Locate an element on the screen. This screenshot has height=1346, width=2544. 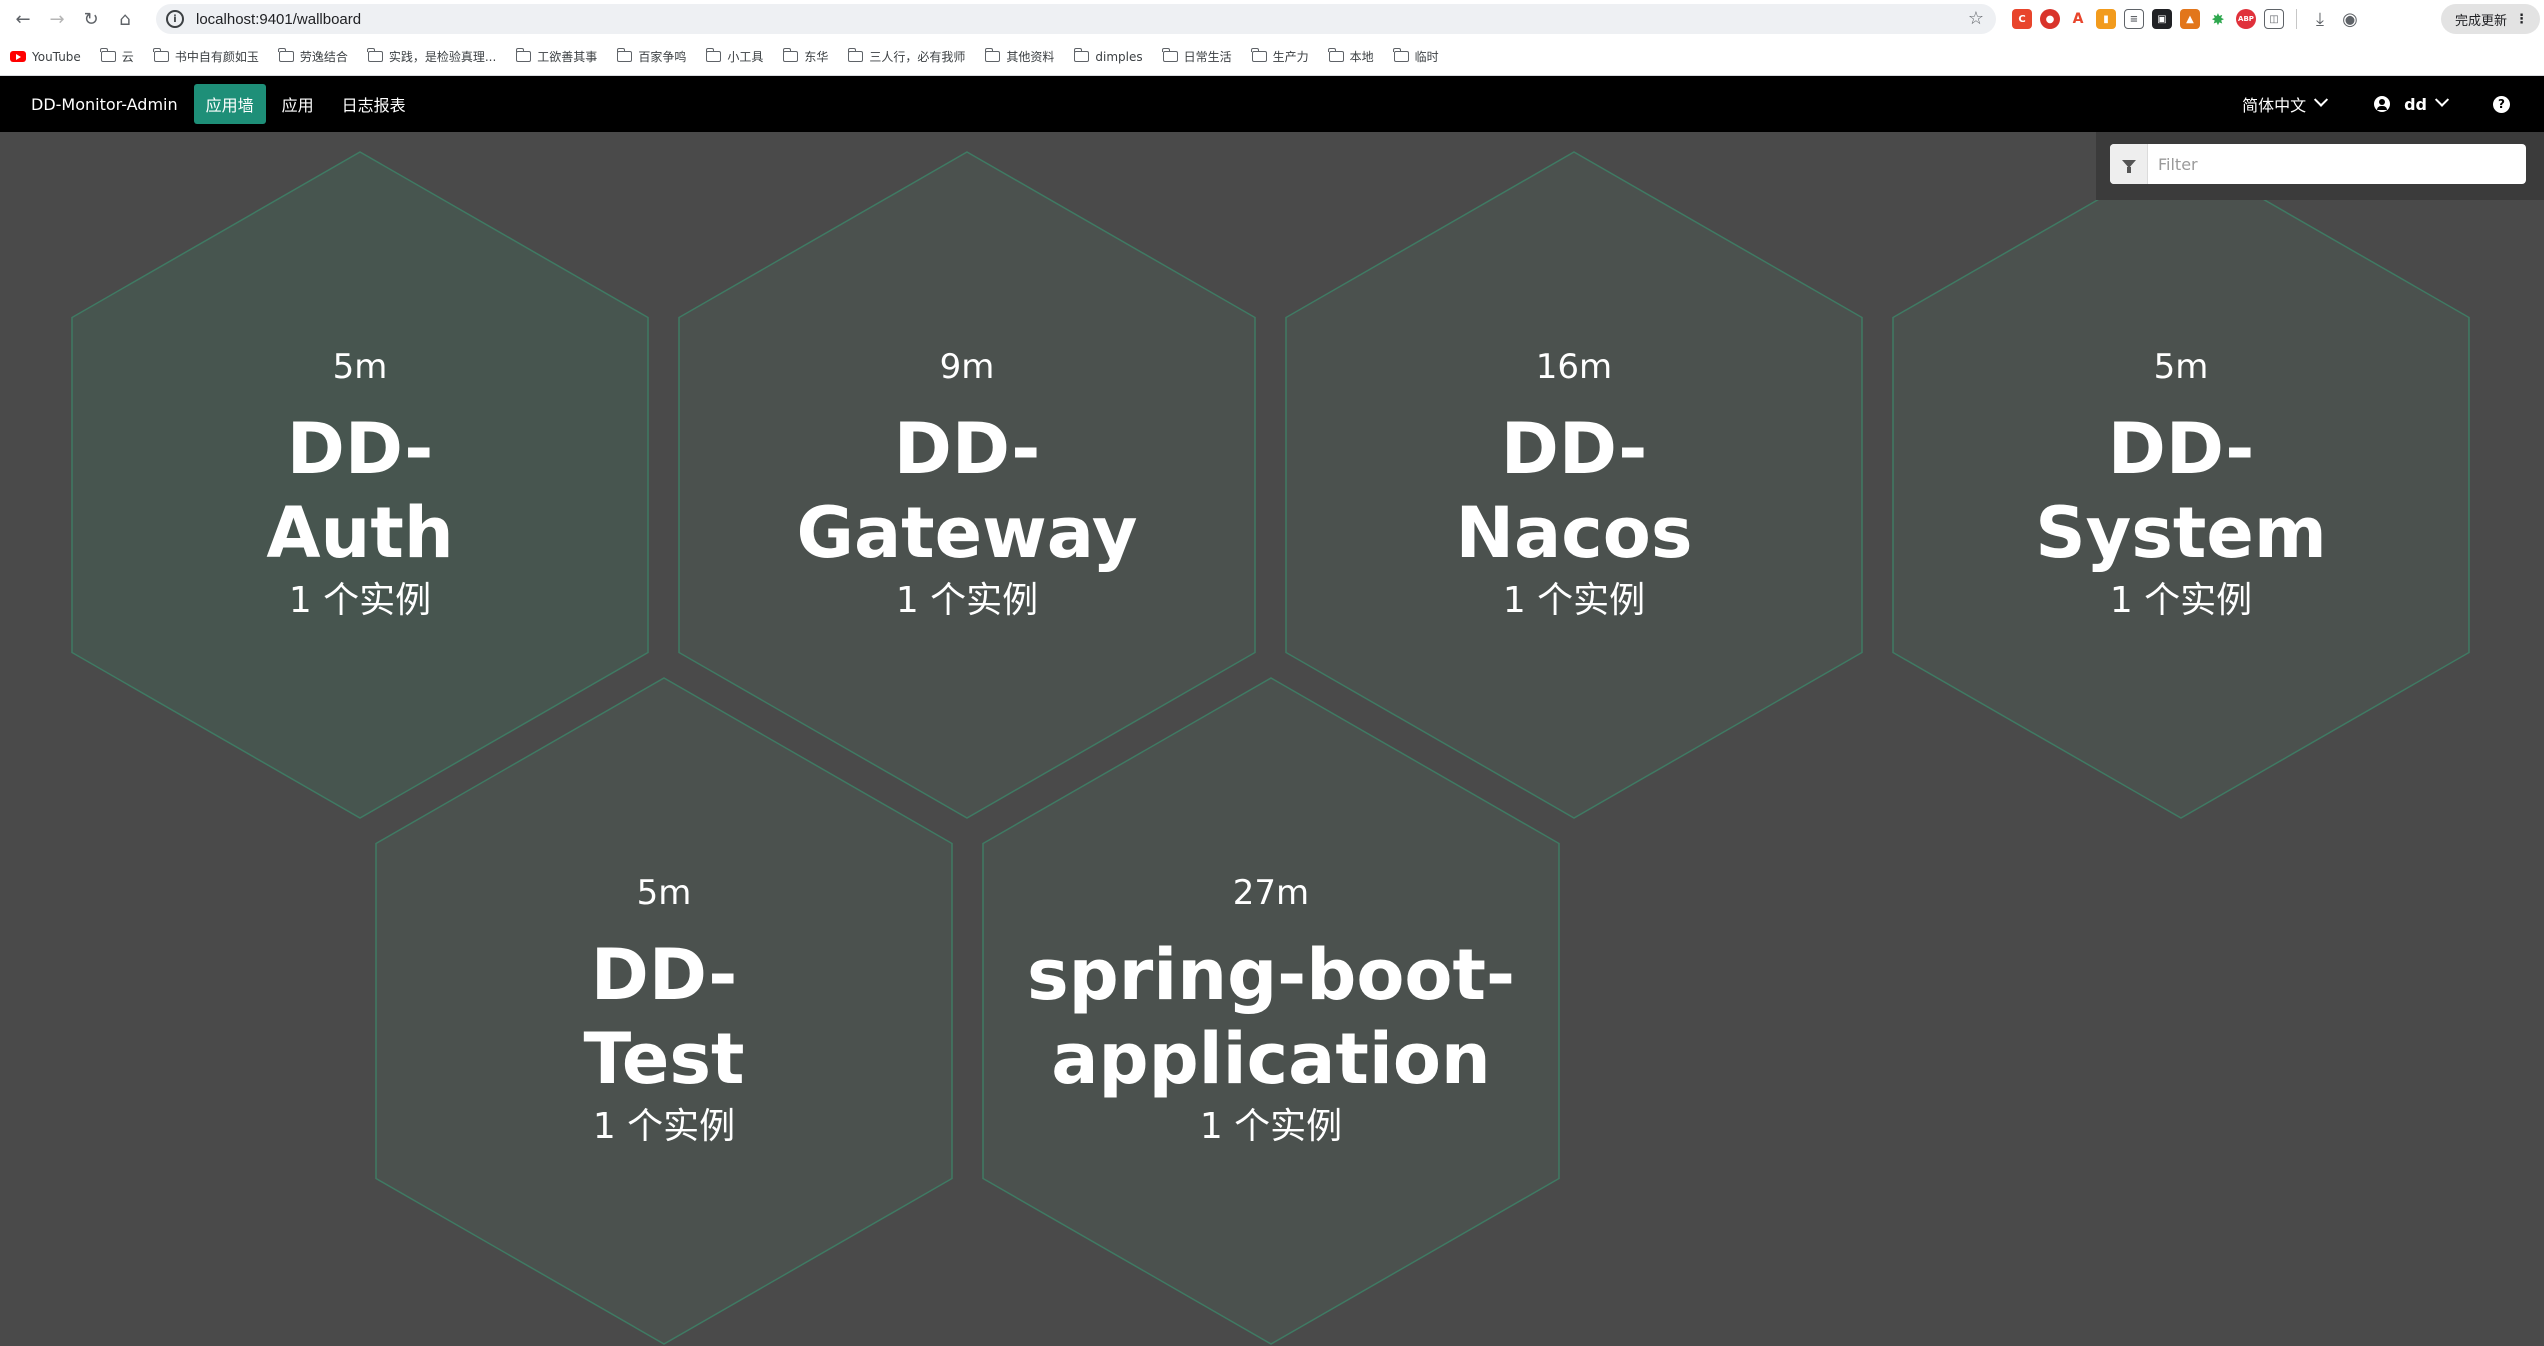
bookmark-item: 本地 is located at coordinates (1351, 56).